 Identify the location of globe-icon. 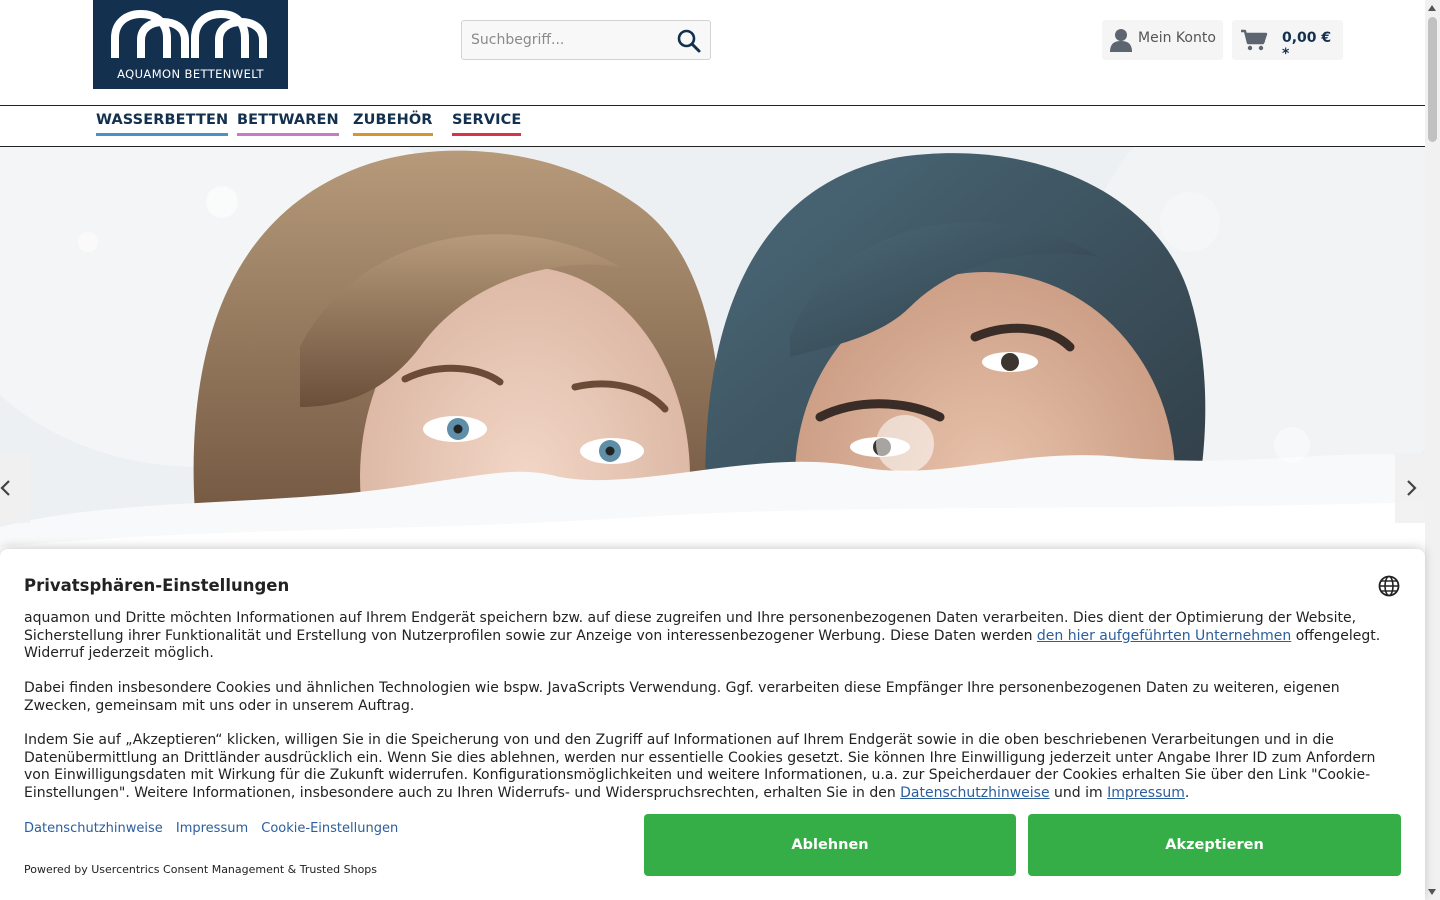
(1389, 586).